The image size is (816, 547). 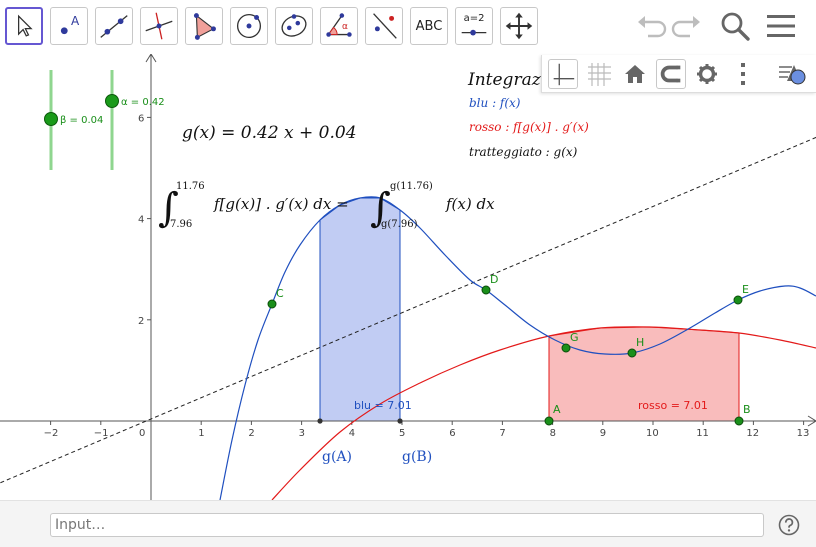 I want to click on hamburger-menu-icon, so click(x=781, y=26).